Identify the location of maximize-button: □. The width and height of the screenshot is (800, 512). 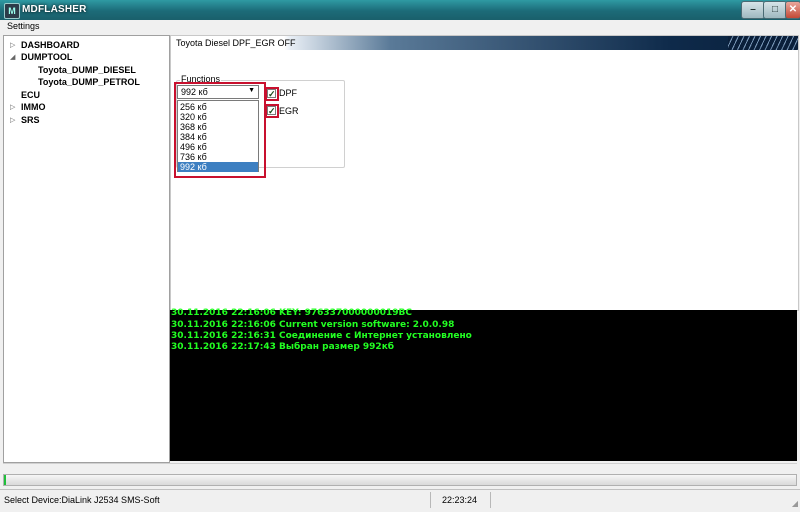
(775, 10).